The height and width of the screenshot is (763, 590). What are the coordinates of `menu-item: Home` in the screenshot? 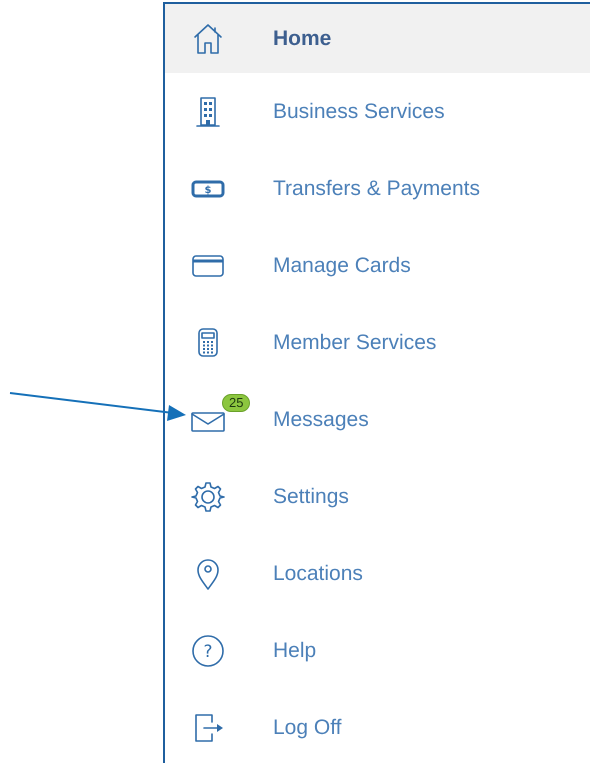 It's located at (377, 38).